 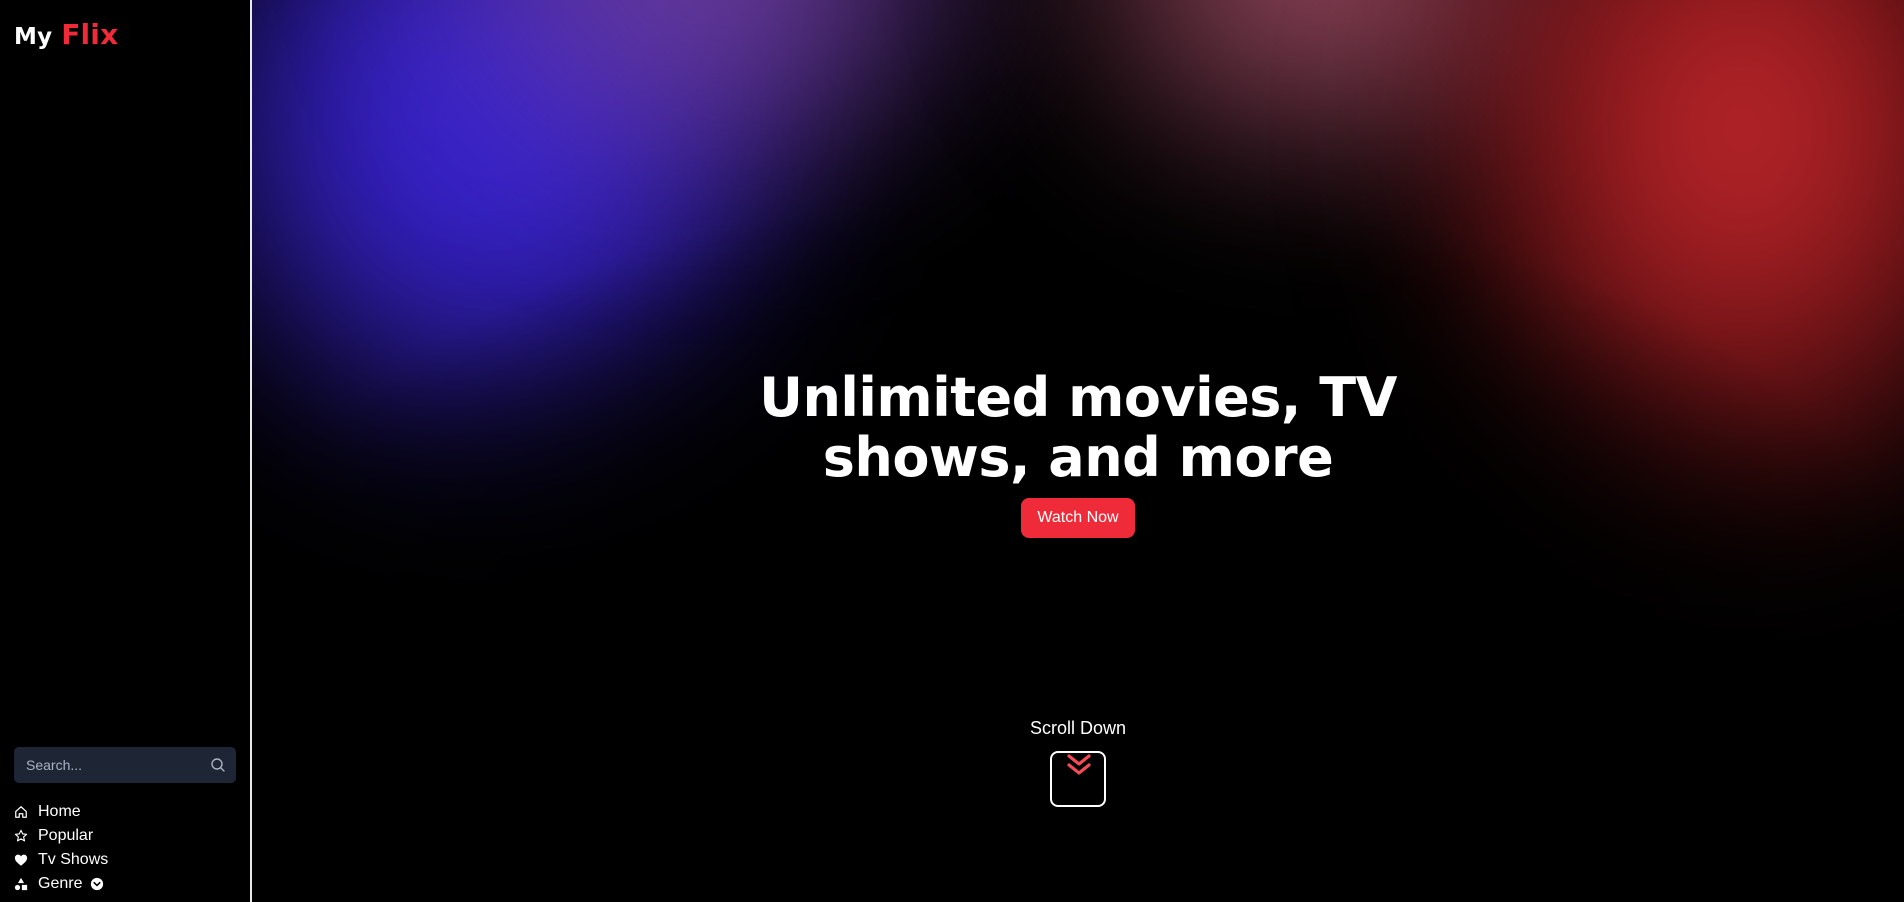 I want to click on scroll-down-button, so click(x=1078, y=779).